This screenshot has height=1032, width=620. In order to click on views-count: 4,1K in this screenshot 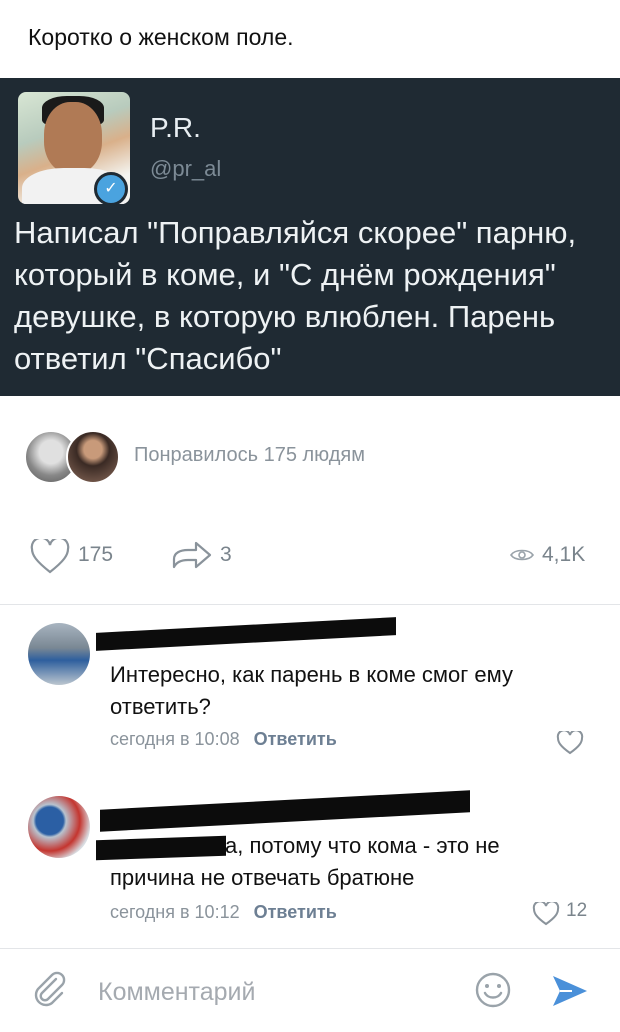, I will do `click(564, 554)`.